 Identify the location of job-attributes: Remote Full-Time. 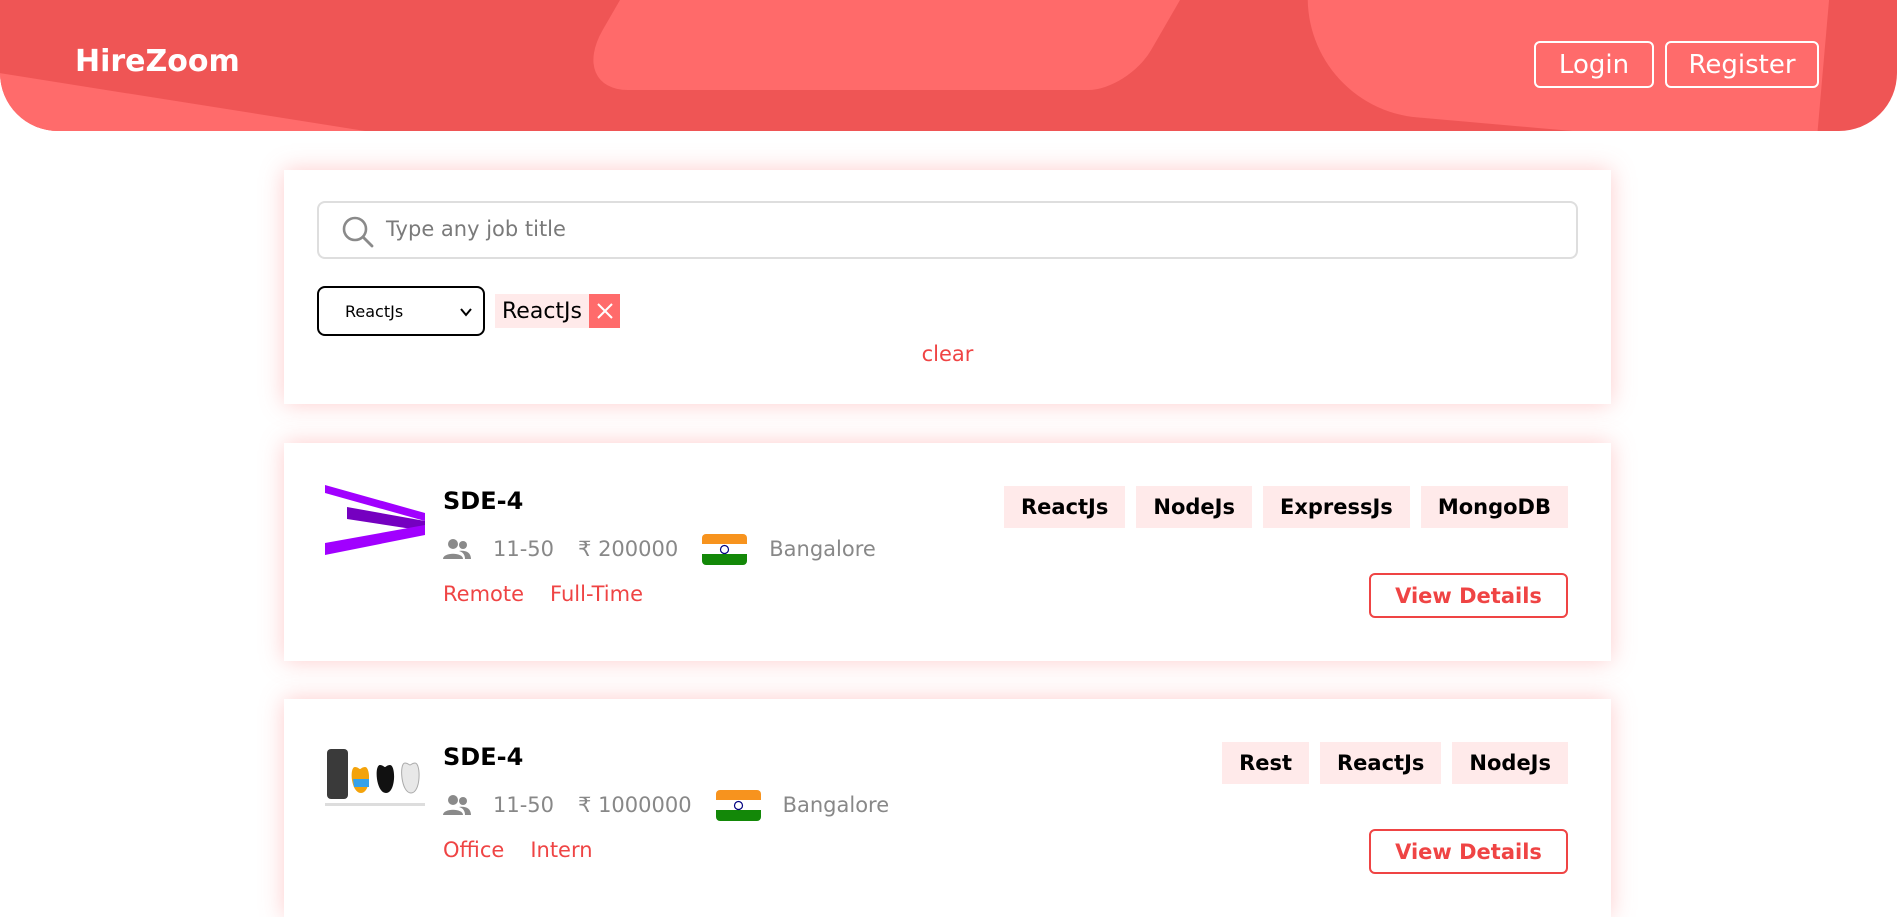
(556, 594).